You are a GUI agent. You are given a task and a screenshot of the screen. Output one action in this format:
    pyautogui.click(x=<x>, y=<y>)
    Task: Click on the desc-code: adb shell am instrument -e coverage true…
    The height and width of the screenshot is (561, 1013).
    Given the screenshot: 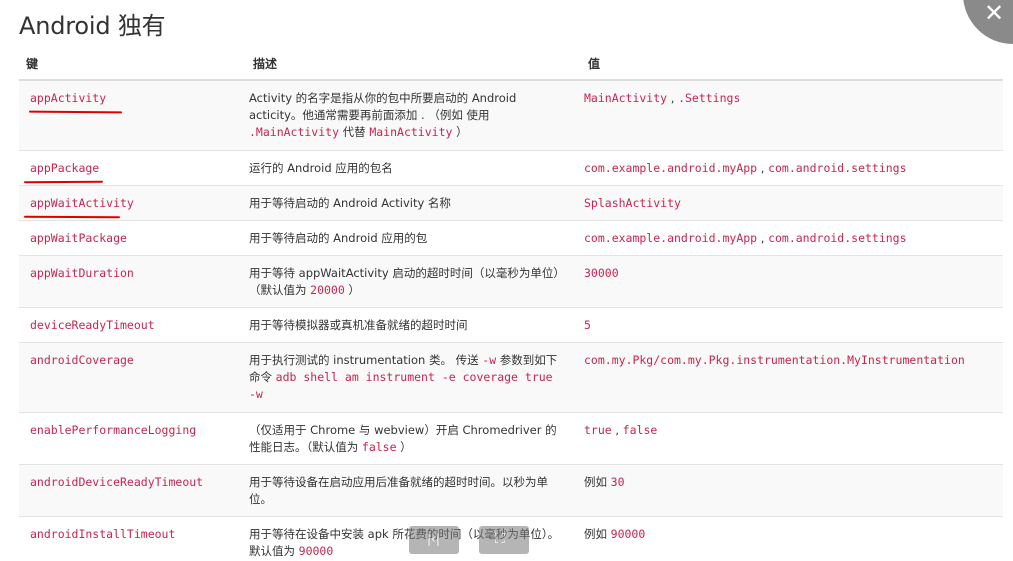 What is the action you would take?
    pyautogui.click(x=401, y=385)
    